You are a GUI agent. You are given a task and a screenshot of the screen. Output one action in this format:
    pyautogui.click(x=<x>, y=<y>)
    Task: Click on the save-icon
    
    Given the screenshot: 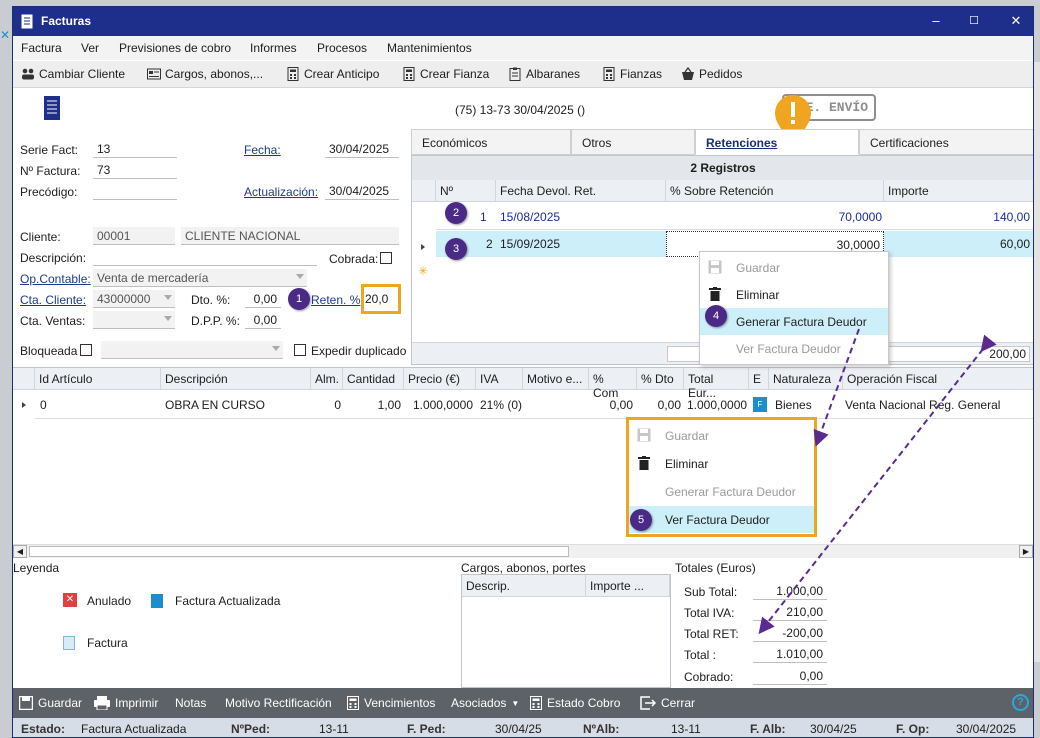 What is the action you would take?
    pyautogui.click(x=26, y=703)
    